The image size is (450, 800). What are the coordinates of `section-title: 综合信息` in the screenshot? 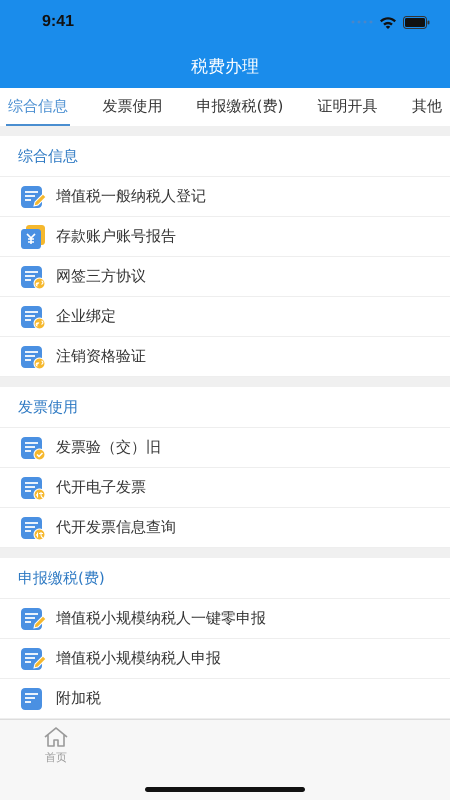 It's located at (48, 156).